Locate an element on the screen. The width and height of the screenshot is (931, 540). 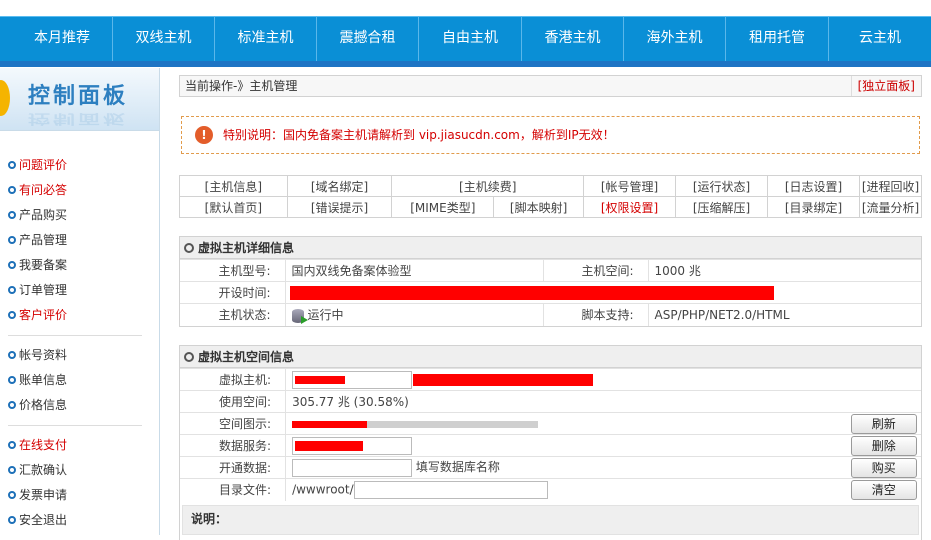
func-run-status: [运行状态] is located at coordinates (721, 186).